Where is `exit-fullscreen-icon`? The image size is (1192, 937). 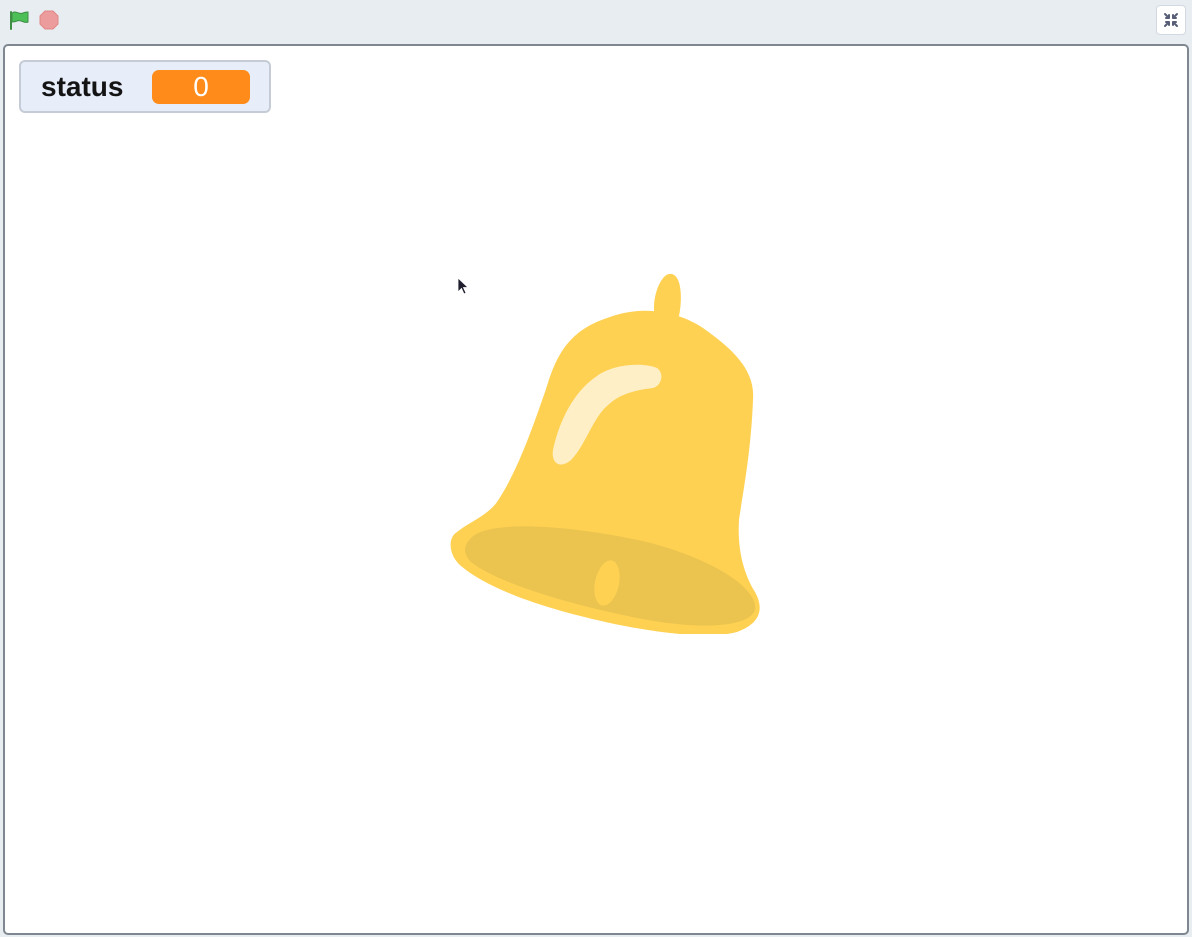
exit-fullscreen-icon is located at coordinates (1171, 20).